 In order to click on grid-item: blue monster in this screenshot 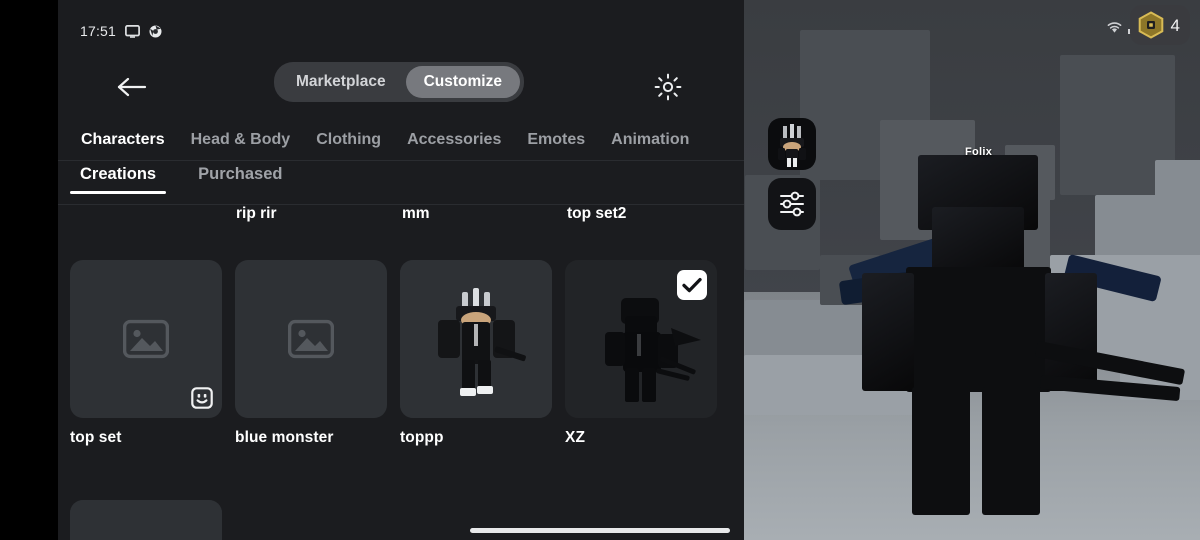, I will do `click(311, 353)`.